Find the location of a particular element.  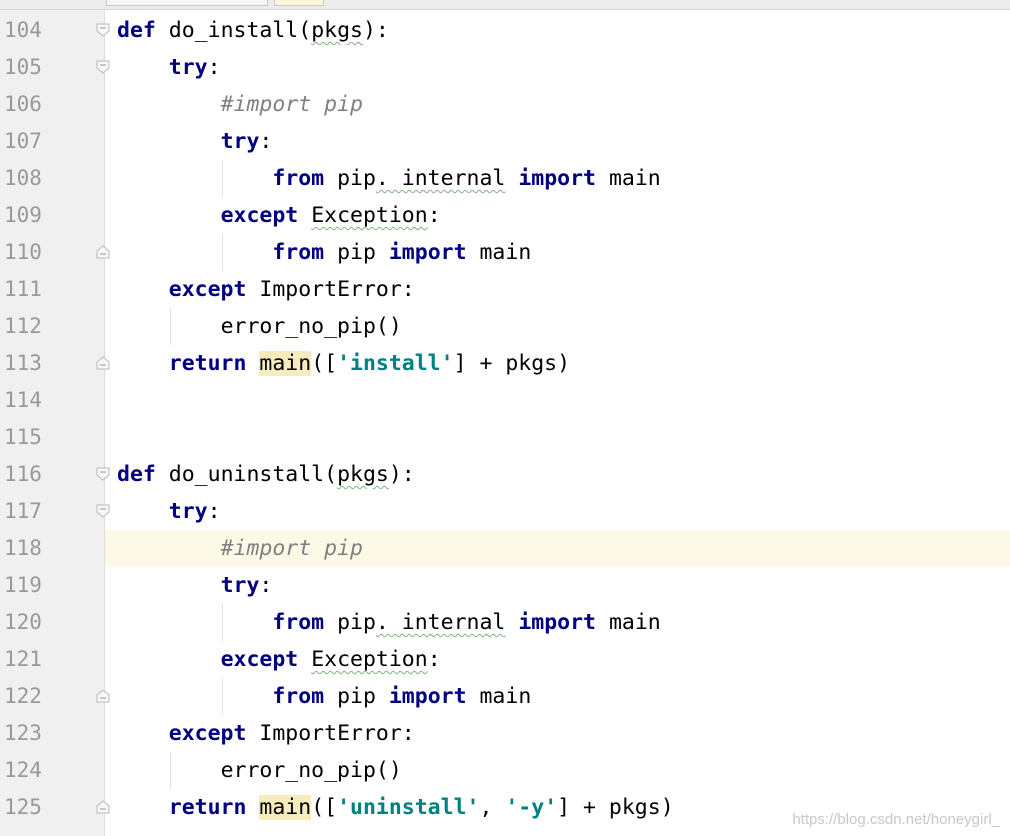

watermark-text: https://blog.csdn.net/honeygirl_ is located at coordinates (896, 819).